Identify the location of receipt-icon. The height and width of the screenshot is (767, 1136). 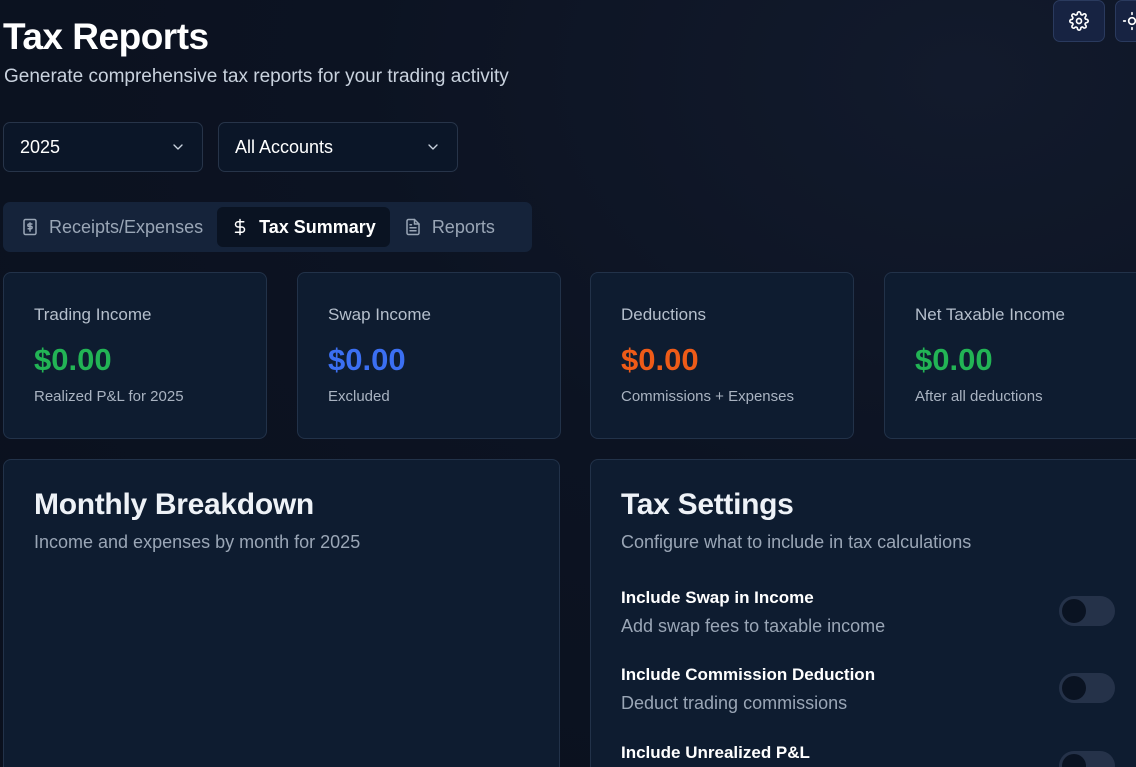
(30, 227).